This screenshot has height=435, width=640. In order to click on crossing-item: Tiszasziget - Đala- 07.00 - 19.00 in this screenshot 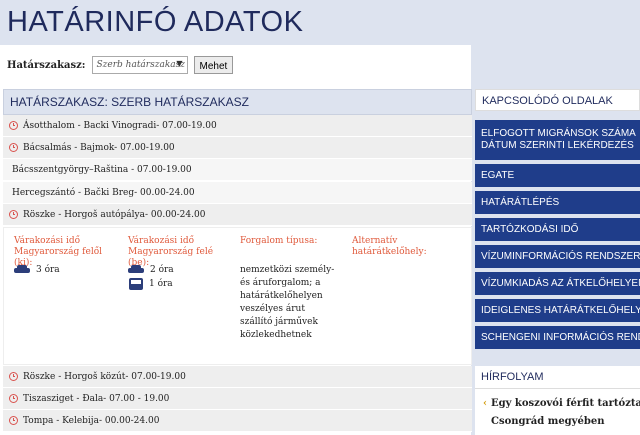, I will do `click(237, 399)`.